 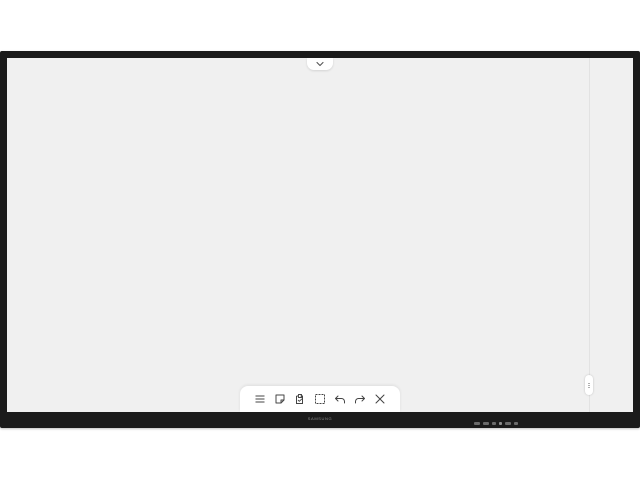 I want to click on close-button, so click(x=380, y=399).